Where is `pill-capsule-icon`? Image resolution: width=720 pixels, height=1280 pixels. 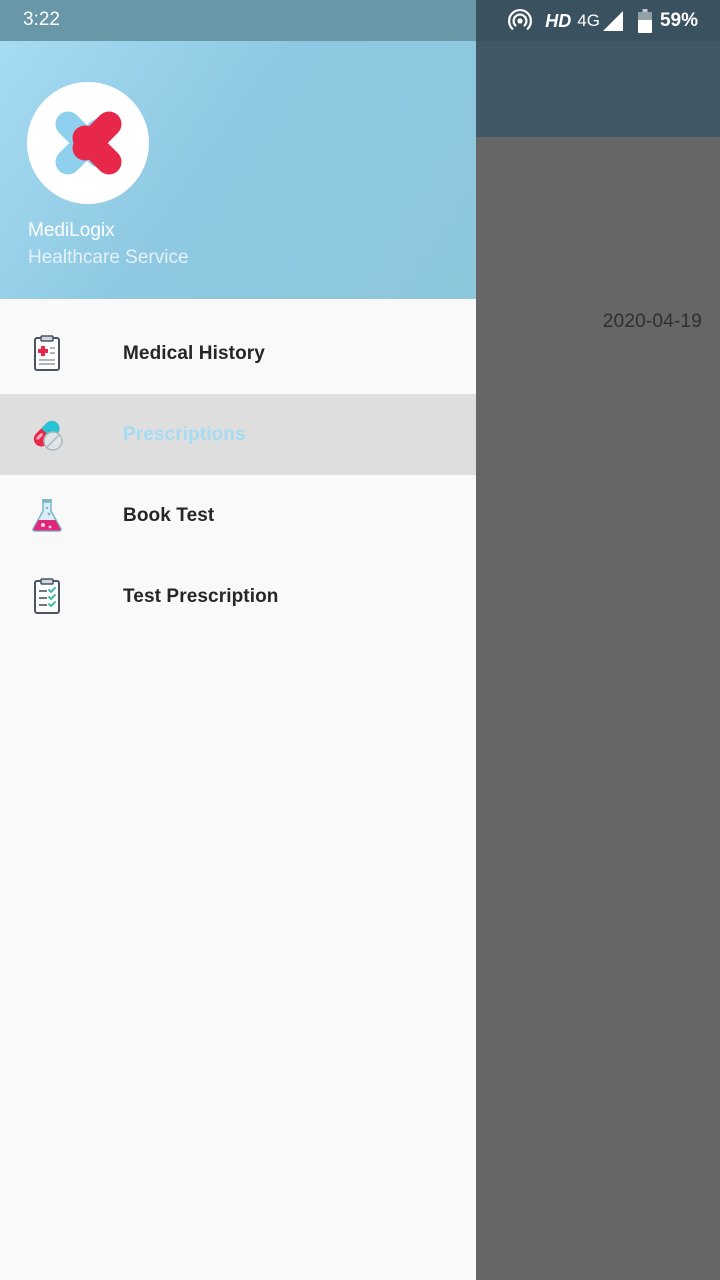
pill-capsule-icon is located at coordinates (48, 435).